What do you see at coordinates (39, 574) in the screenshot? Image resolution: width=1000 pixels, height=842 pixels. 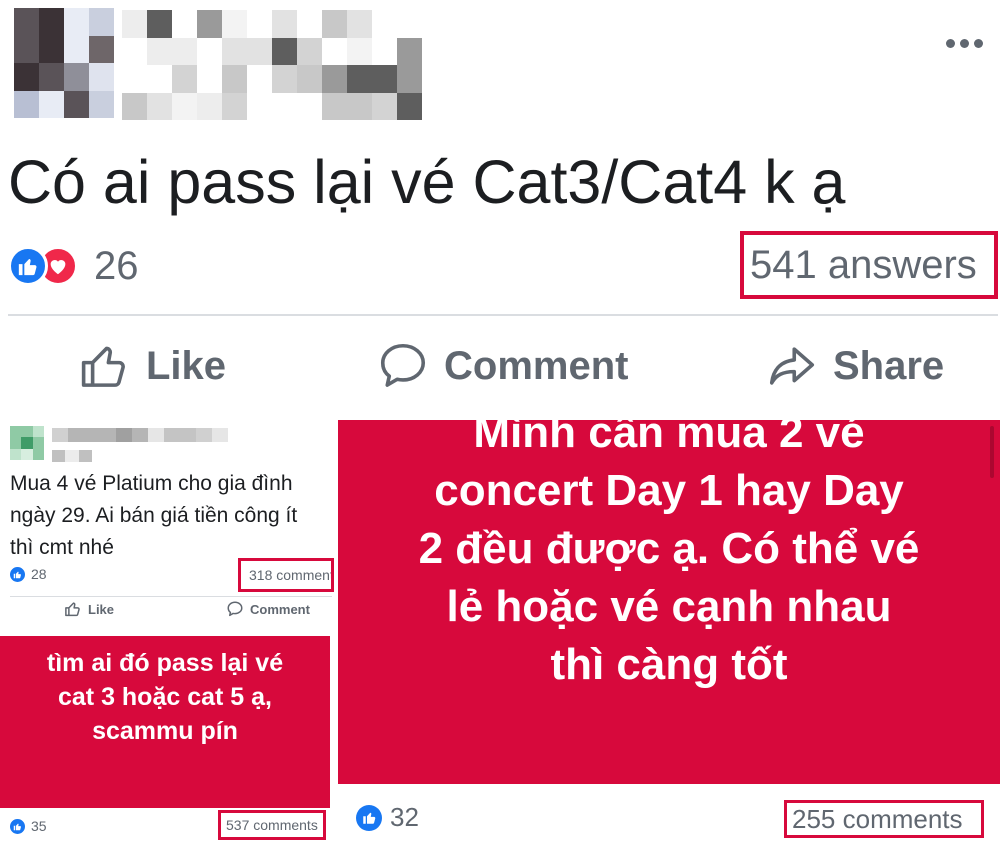 I see `reaction-count: 28` at bounding box center [39, 574].